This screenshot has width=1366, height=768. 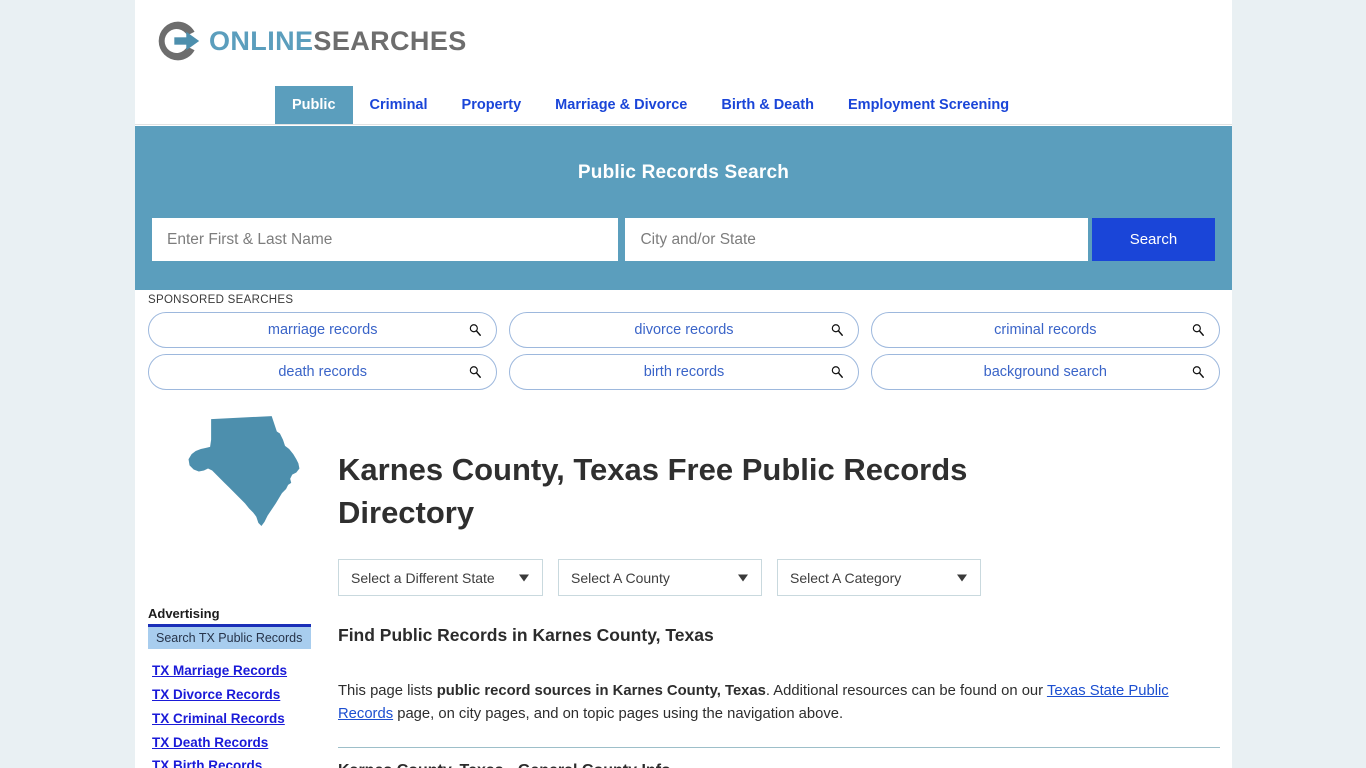 What do you see at coordinates (244, 471) in the screenshot?
I see `texas-state-map-icon` at bounding box center [244, 471].